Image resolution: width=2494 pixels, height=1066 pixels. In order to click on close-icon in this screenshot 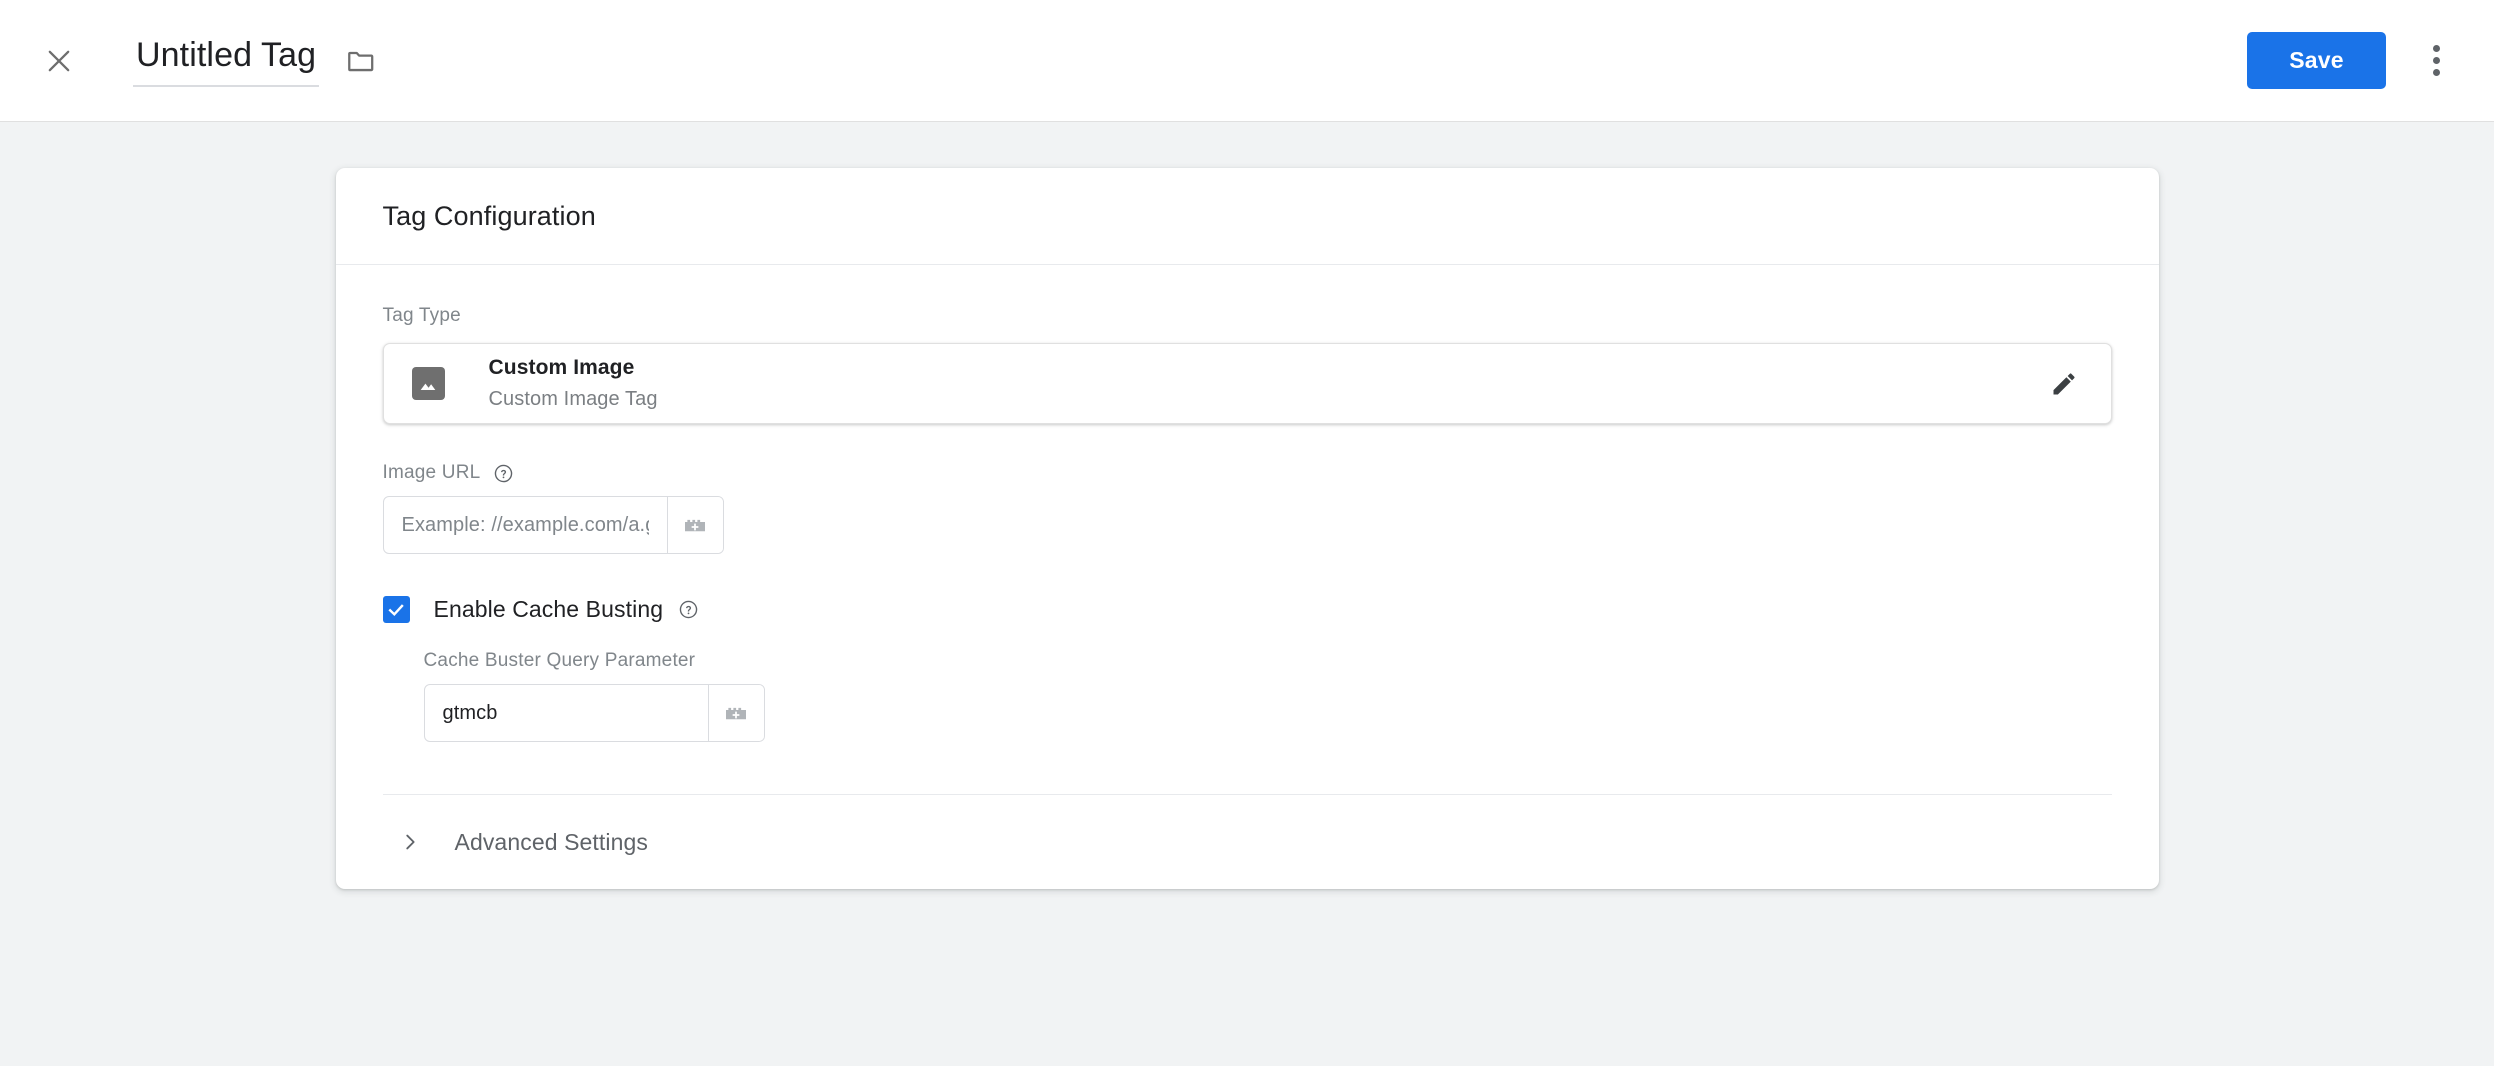, I will do `click(59, 61)`.